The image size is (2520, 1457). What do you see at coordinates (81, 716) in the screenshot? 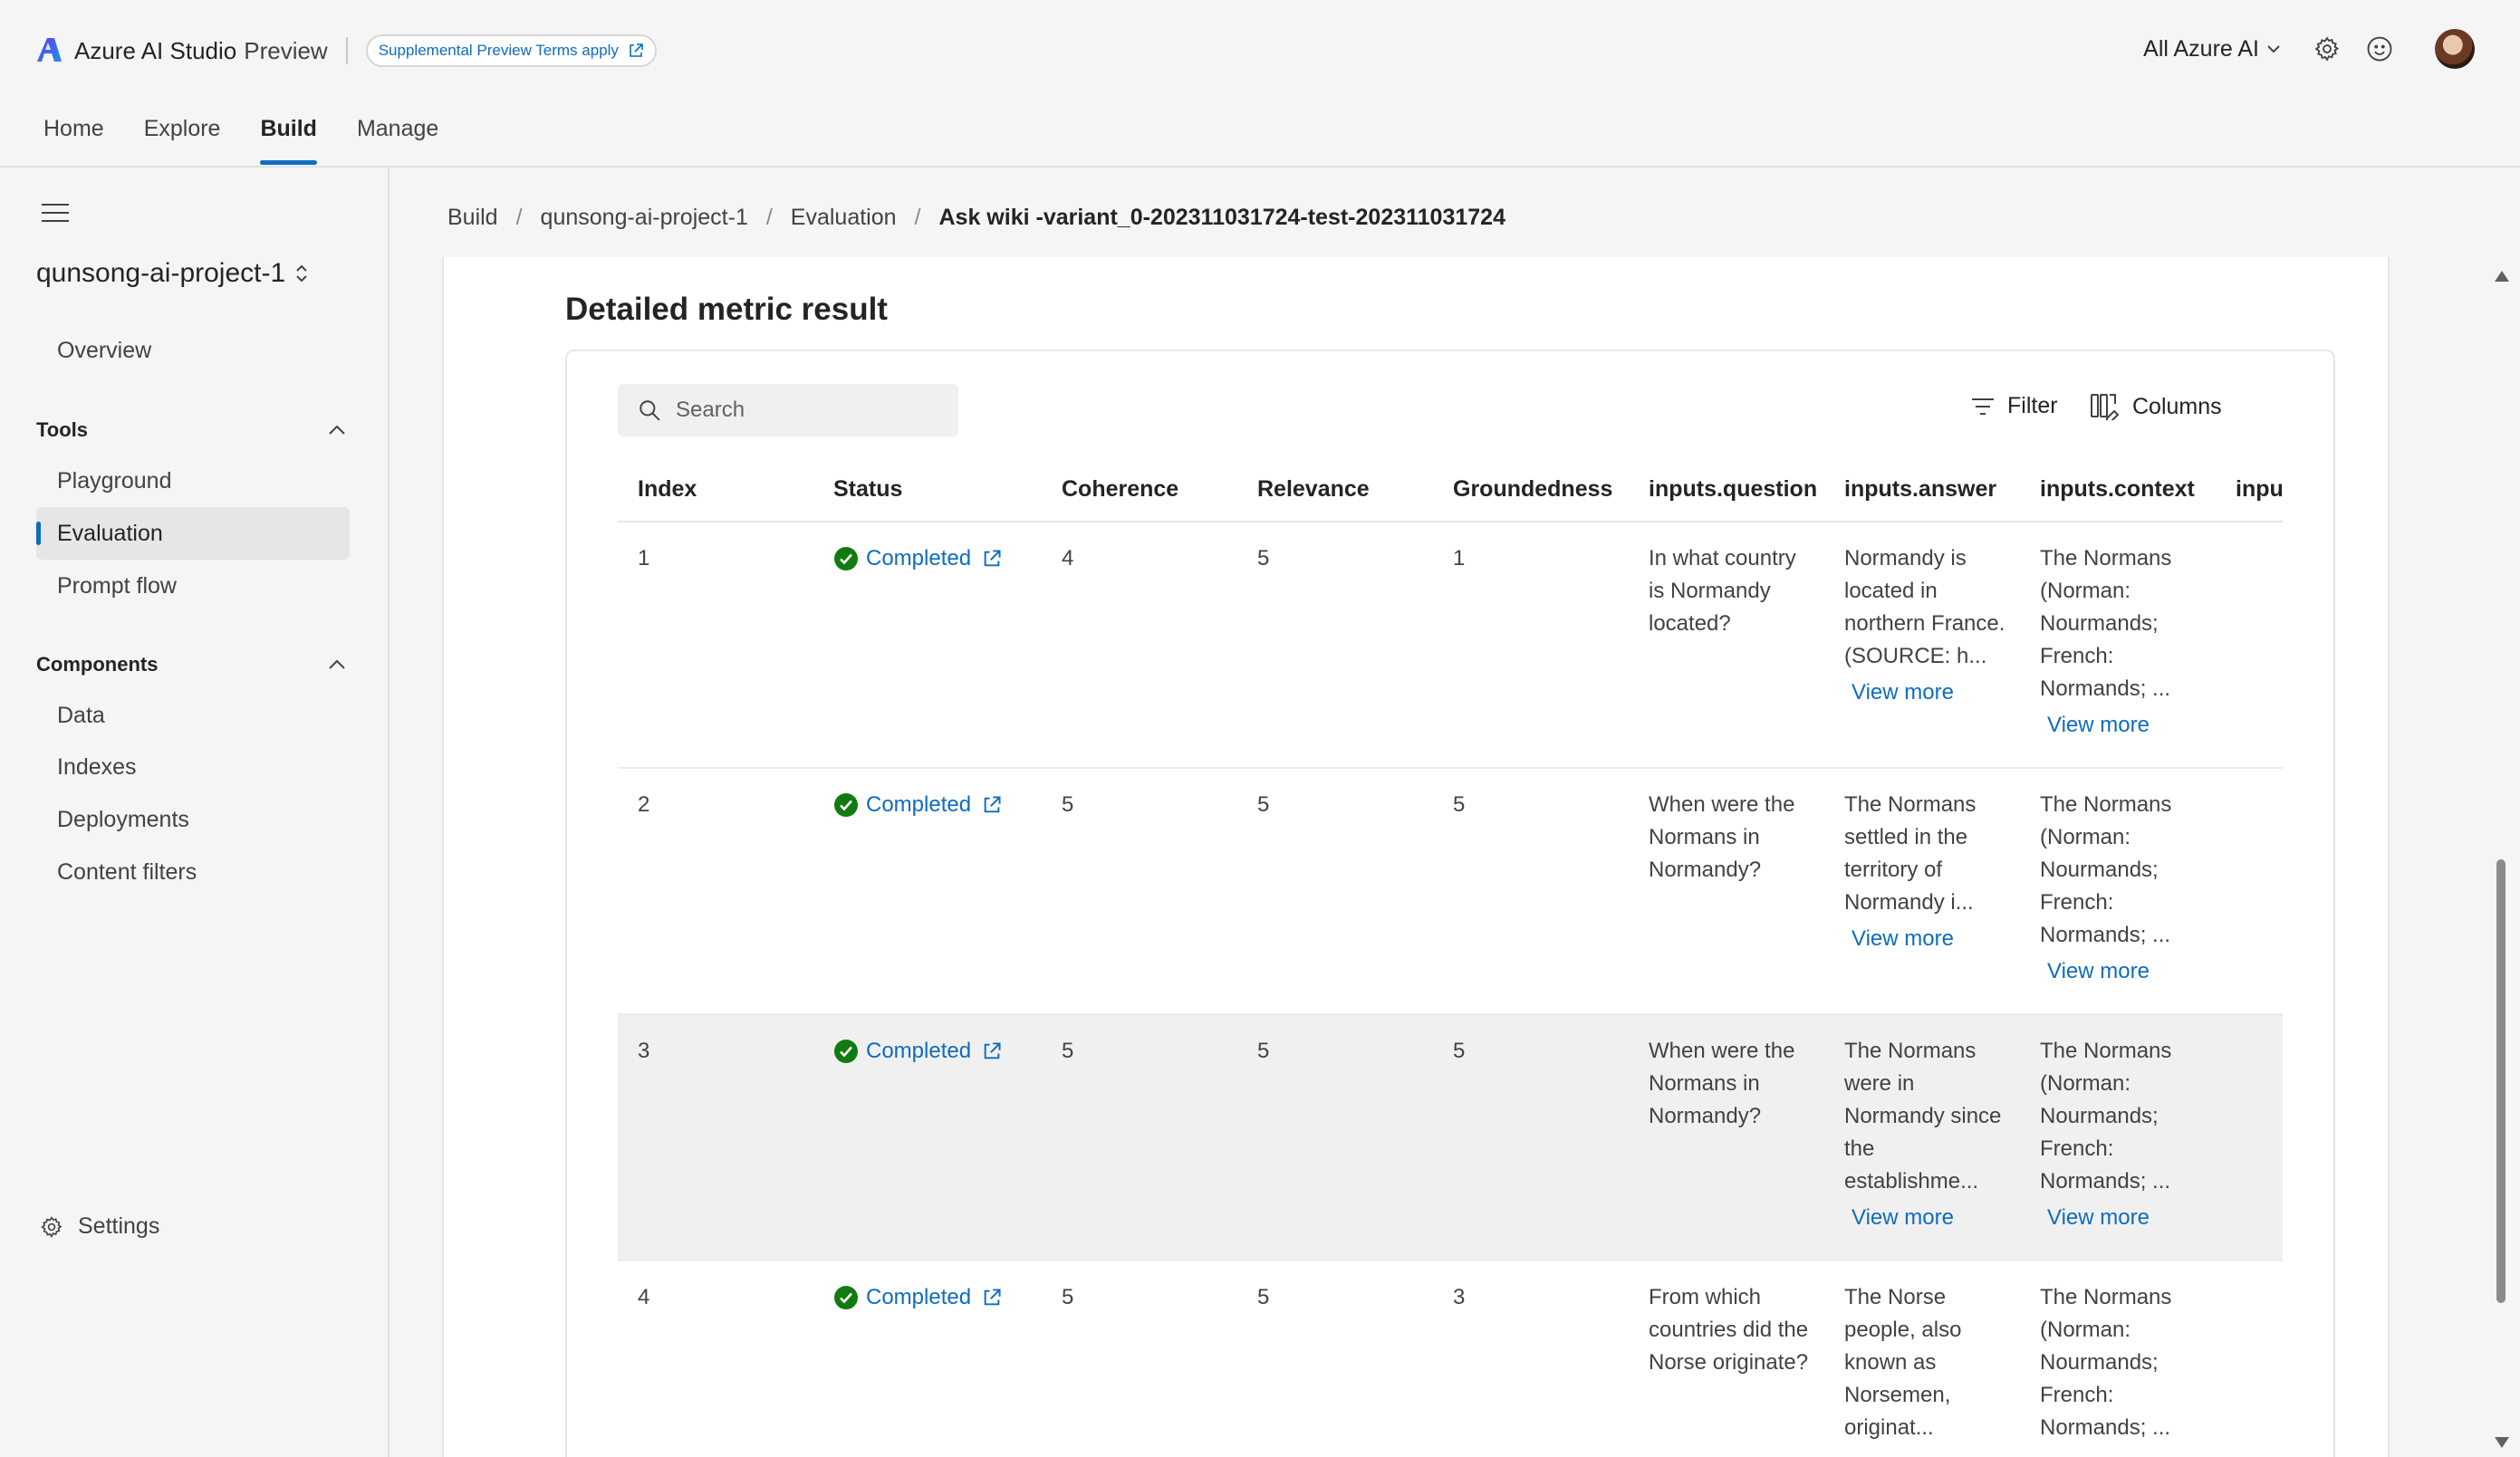
I see `sidebar-item-data: Data` at bounding box center [81, 716].